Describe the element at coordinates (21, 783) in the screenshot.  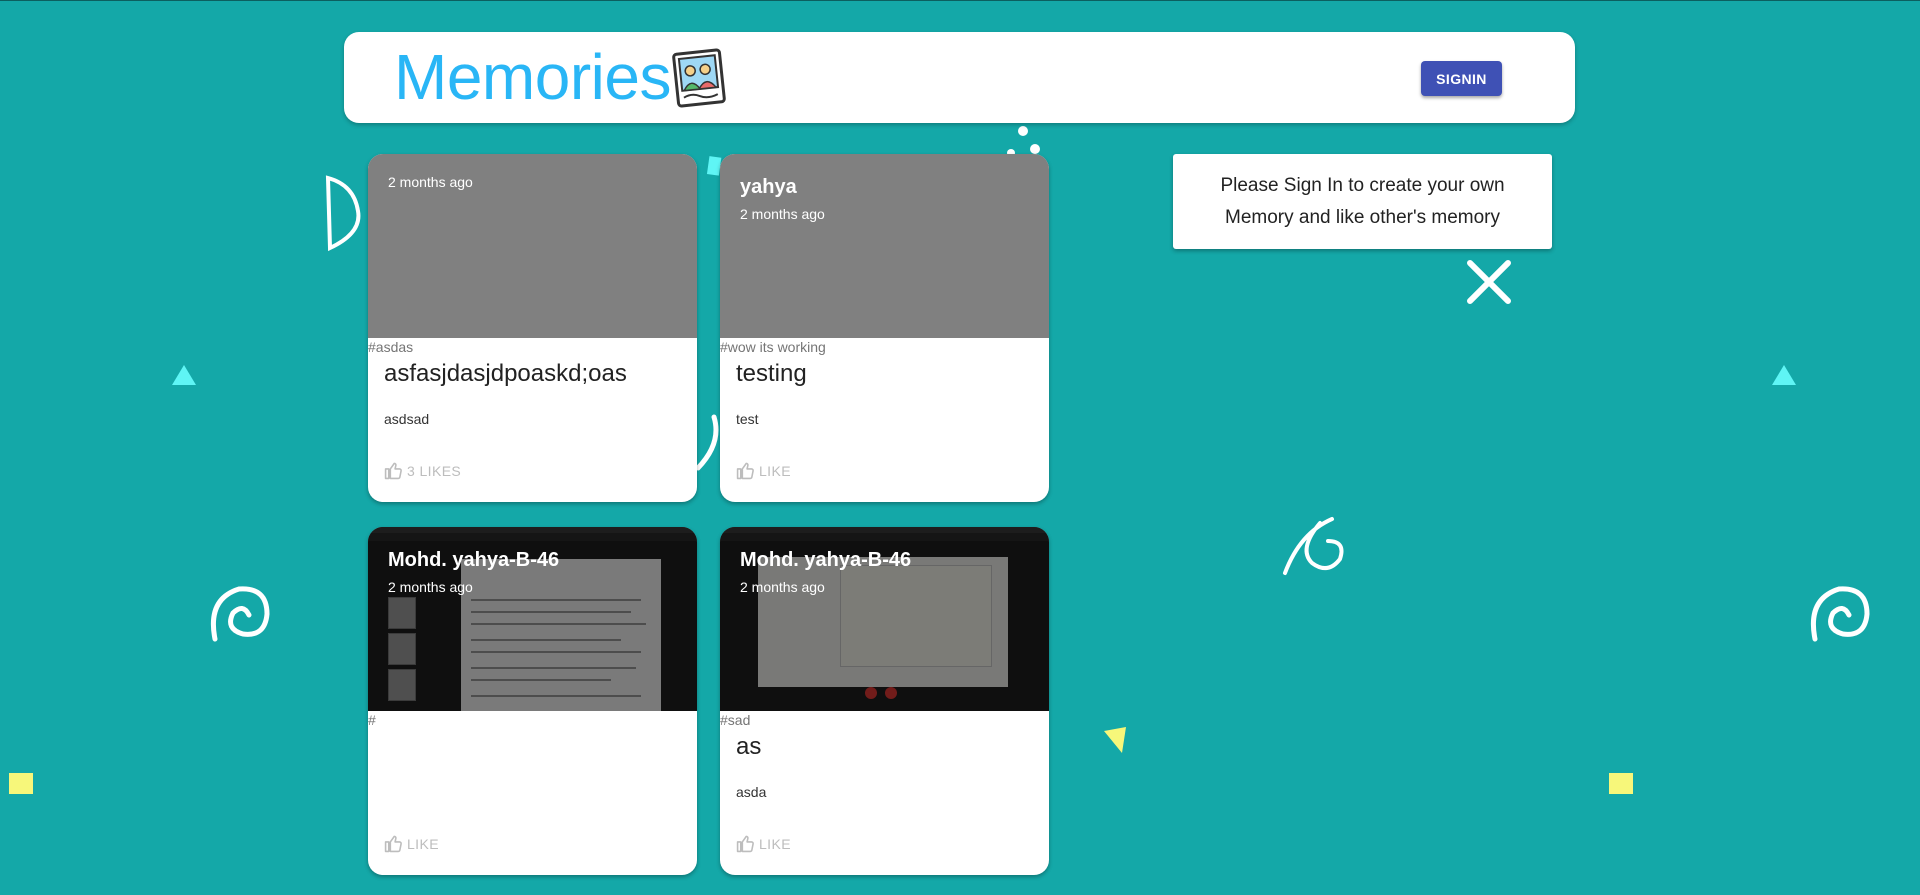
I see `decoration-square-yellow-left` at that location.